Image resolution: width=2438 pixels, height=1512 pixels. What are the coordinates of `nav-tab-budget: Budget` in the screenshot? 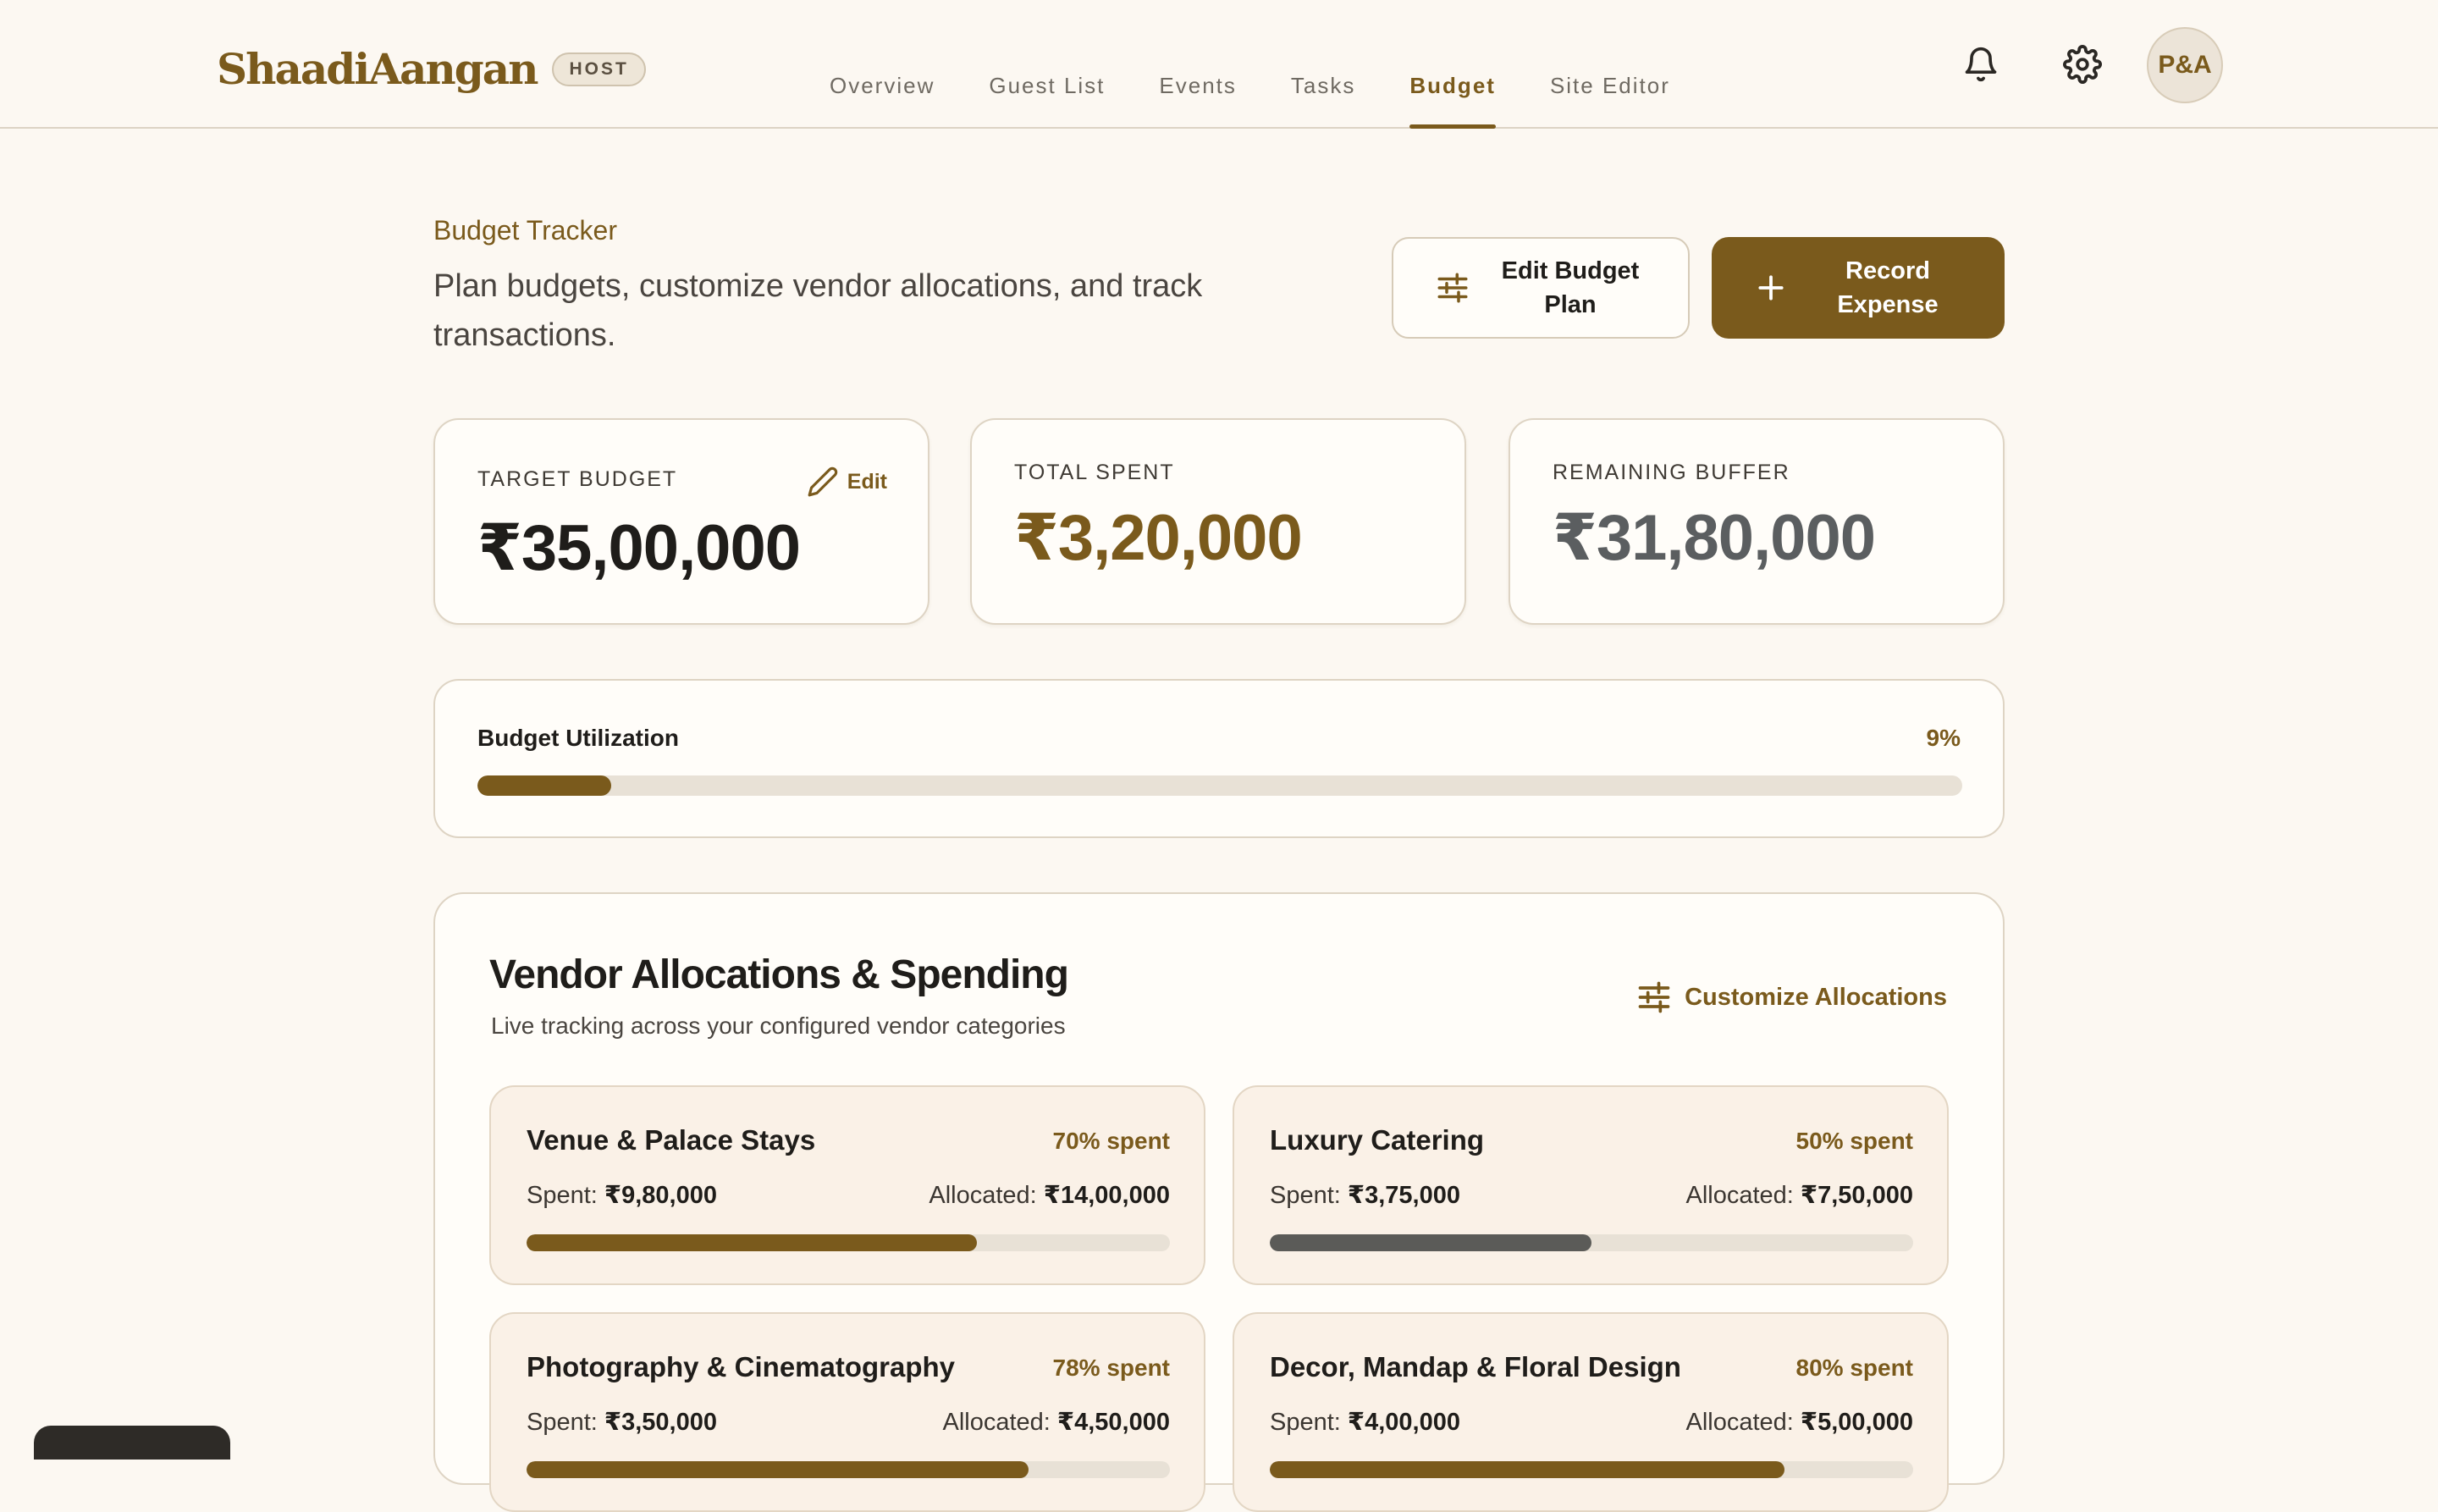 It's located at (1452, 101).